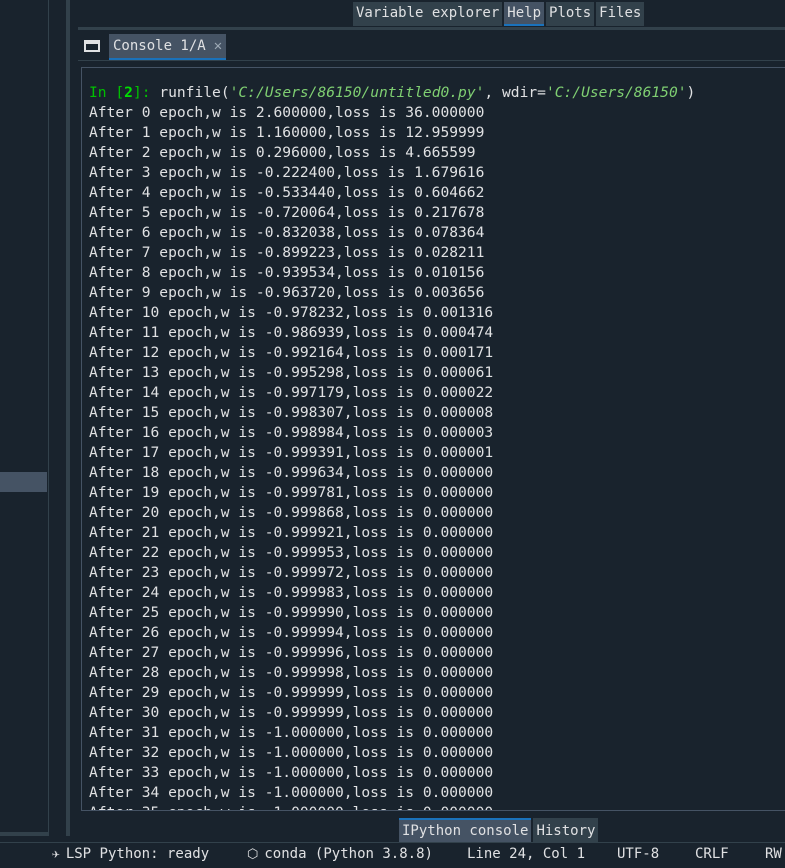 This screenshot has height=868, width=785. Describe the element at coordinates (620, 14) in the screenshot. I see `tab-files: Files` at that location.